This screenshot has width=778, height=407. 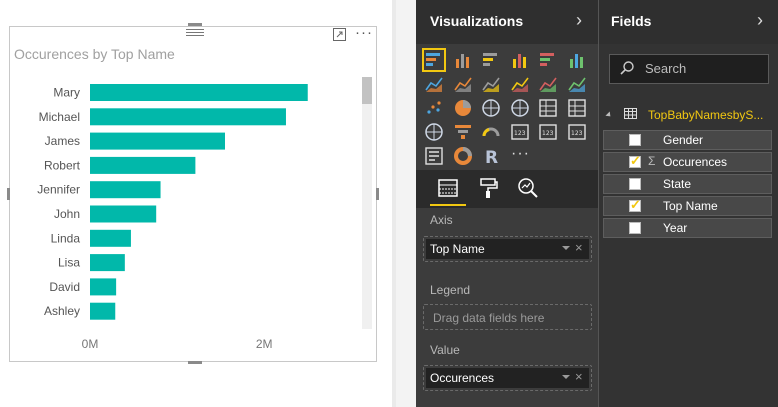 What do you see at coordinates (507, 378) in the screenshot?
I see `value-well-field: Occurences ×` at bounding box center [507, 378].